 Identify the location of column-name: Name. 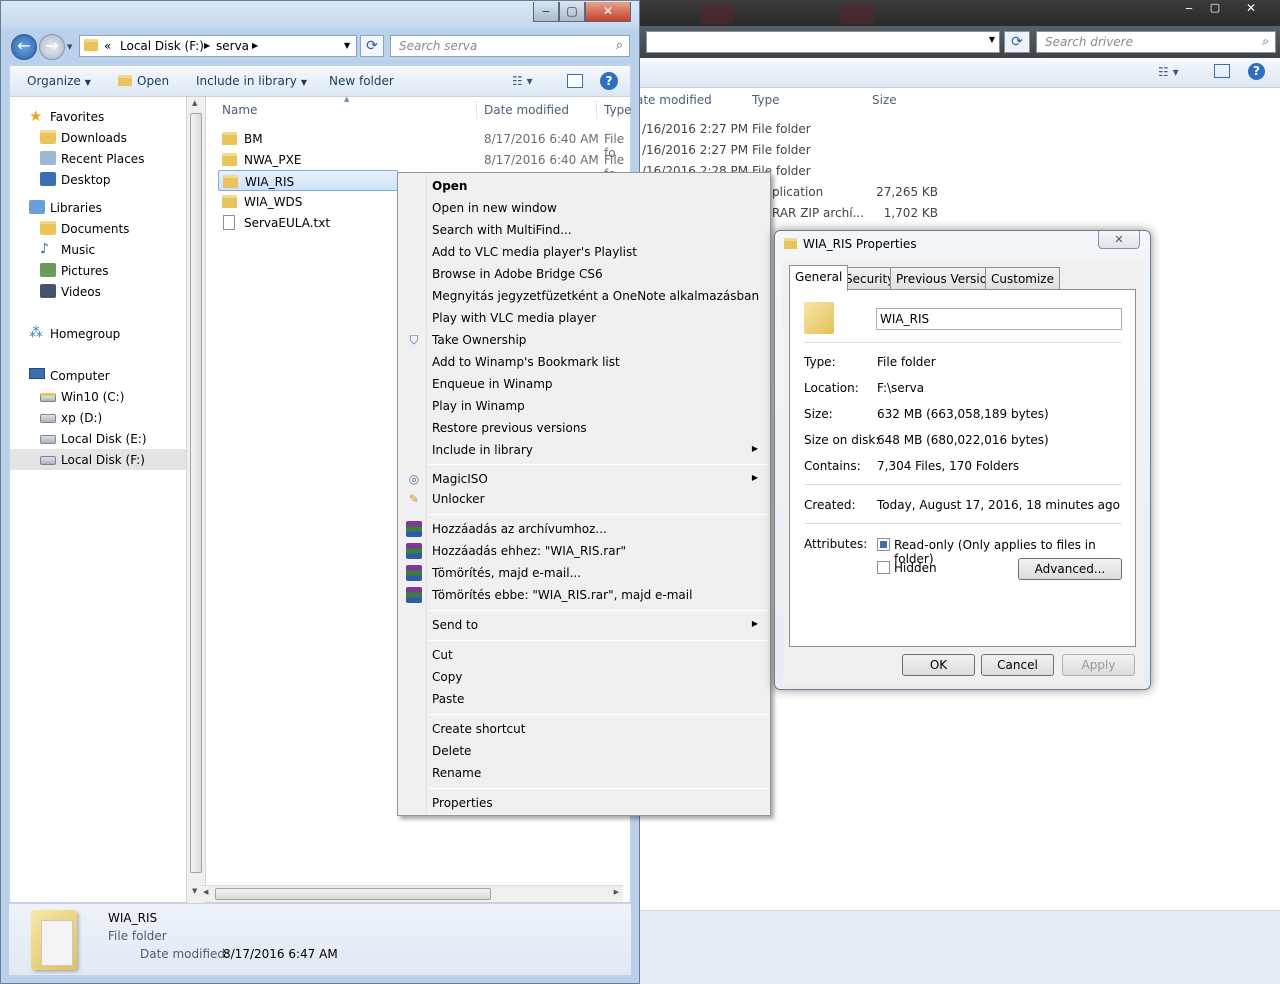
(239, 110).